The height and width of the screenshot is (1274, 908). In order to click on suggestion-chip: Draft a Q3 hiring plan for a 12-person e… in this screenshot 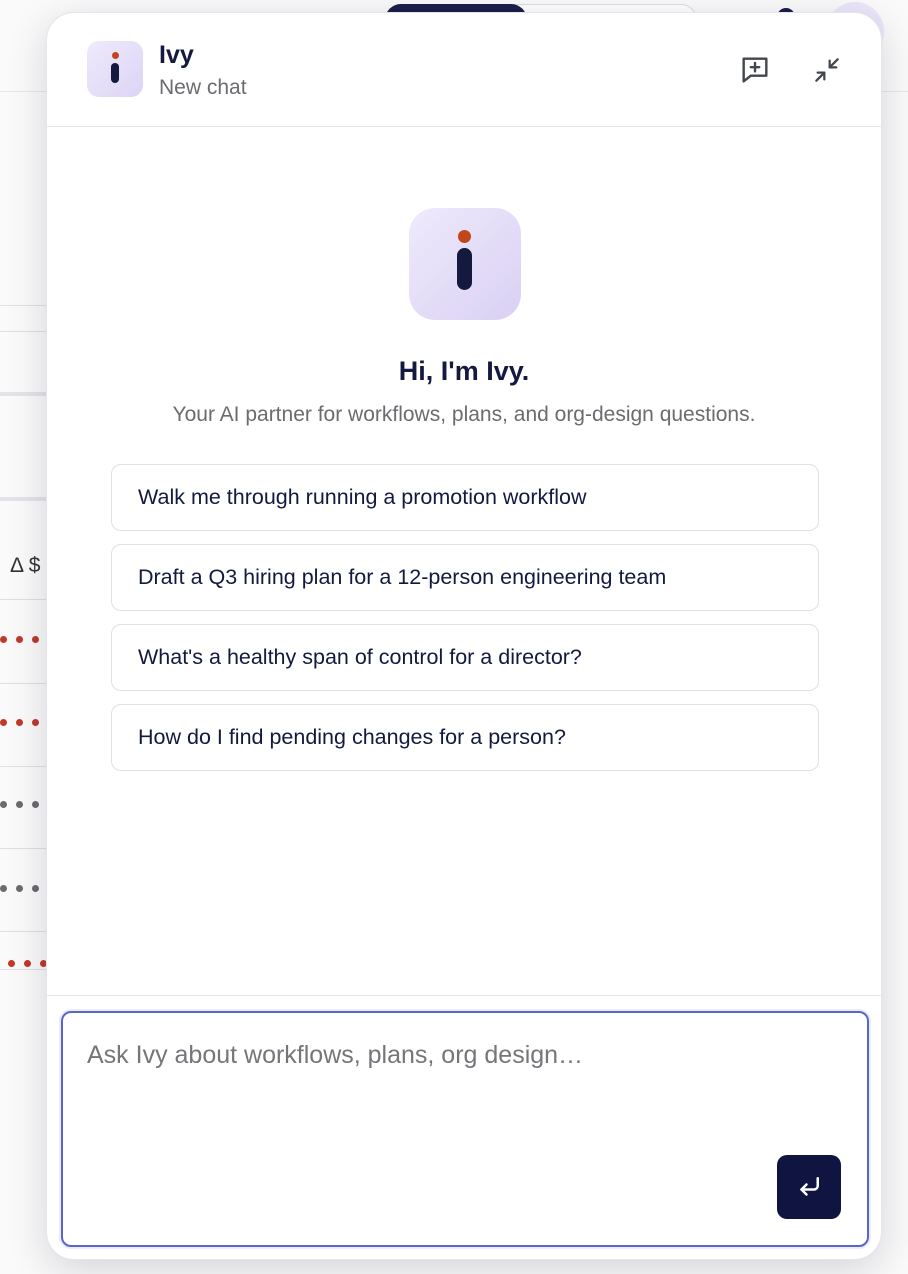, I will do `click(465, 577)`.